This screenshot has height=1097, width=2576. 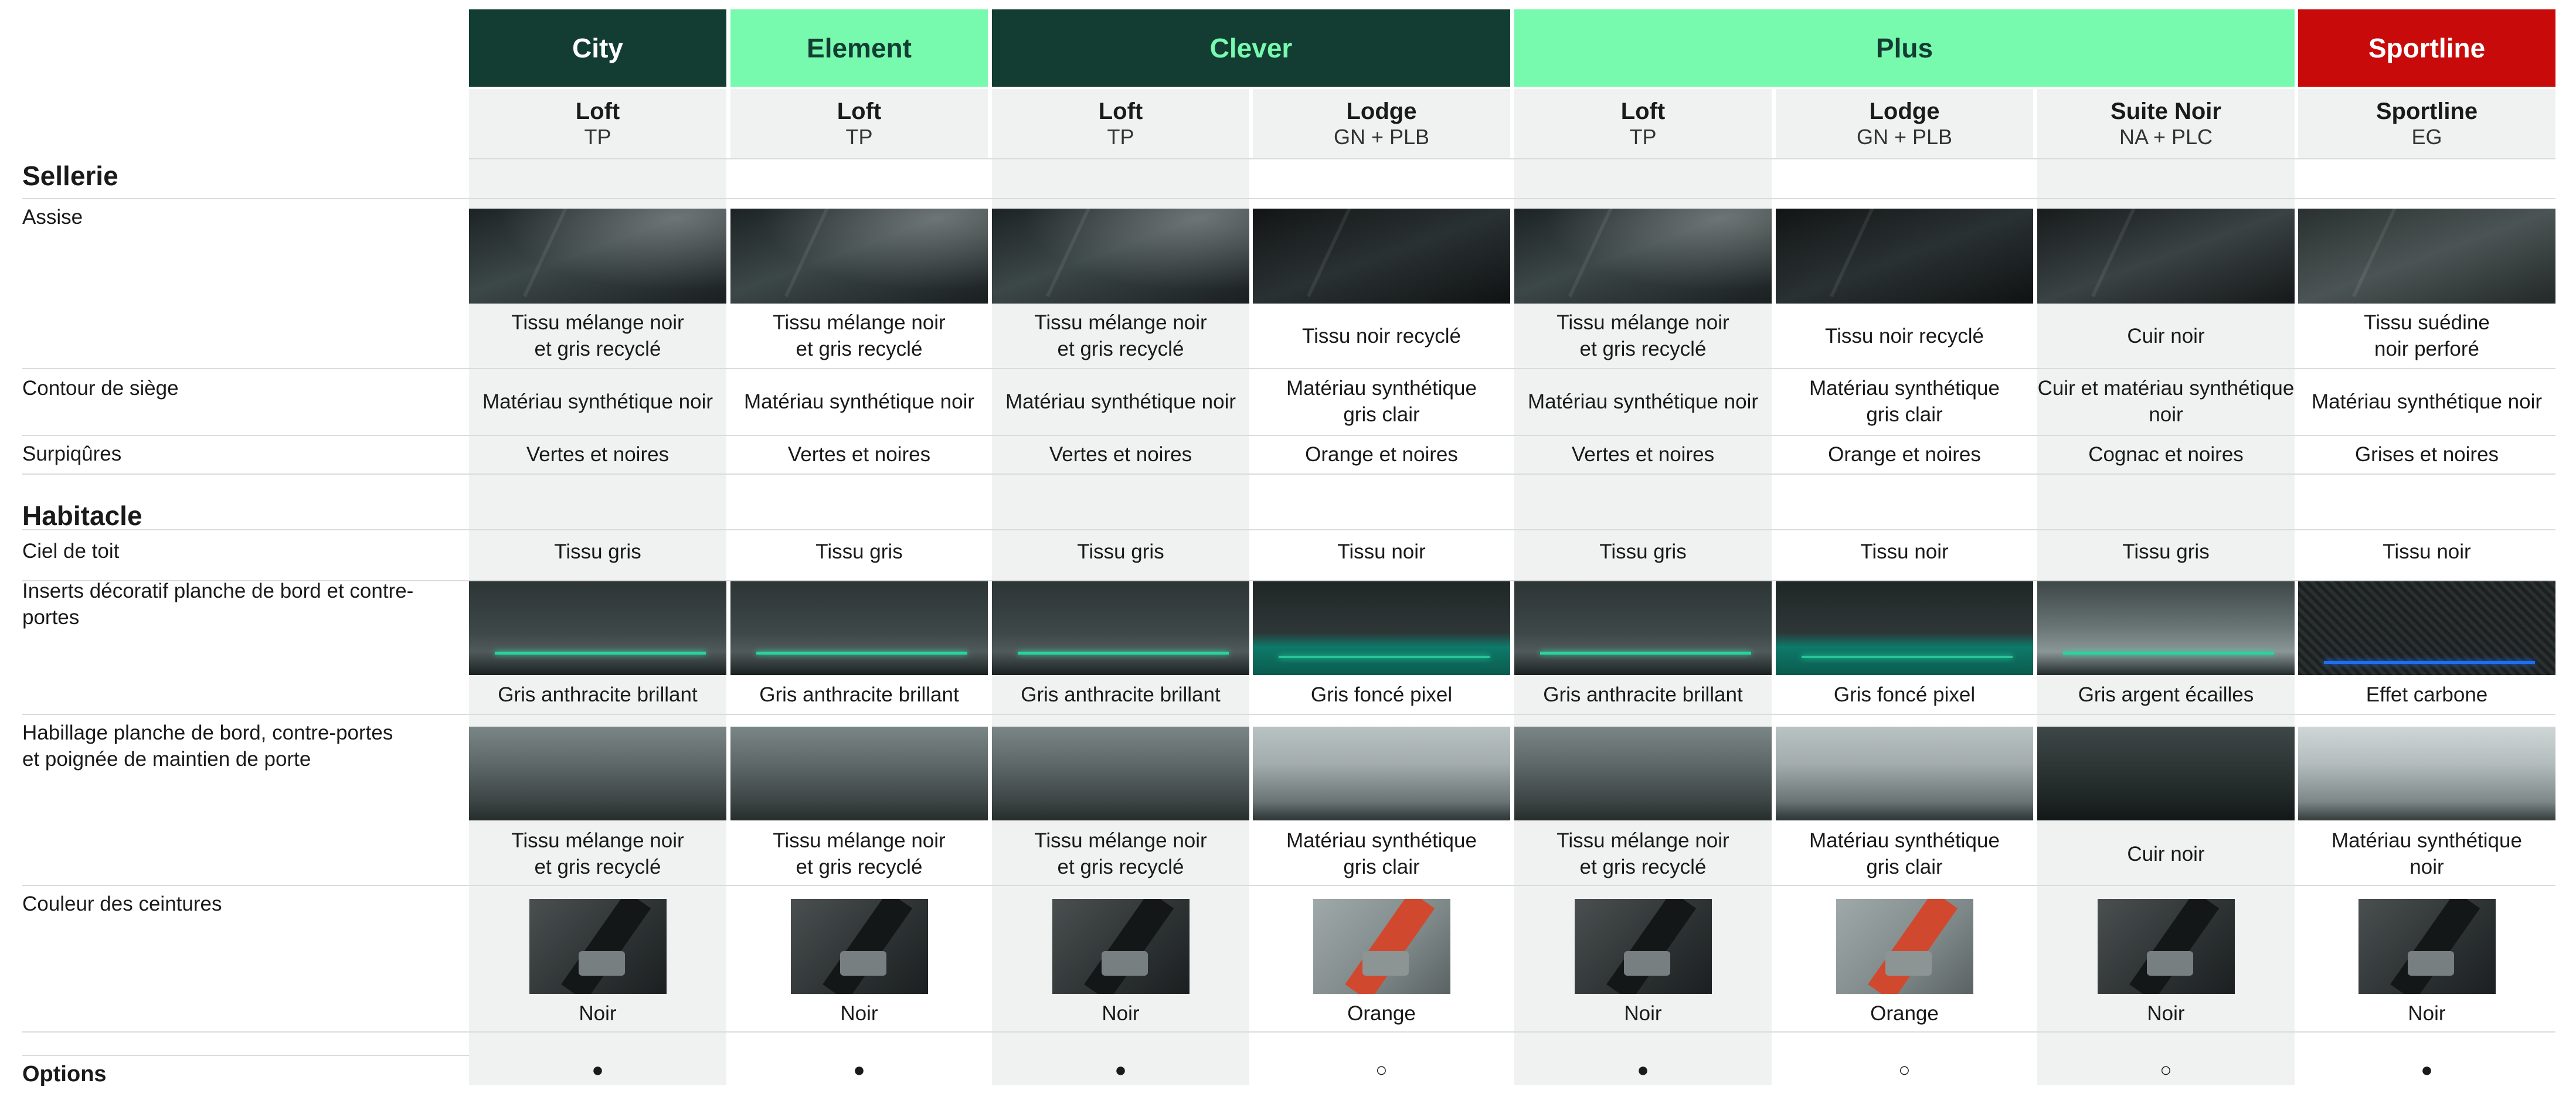 I want to click on interior-header: Lodge GN + PLB, so click(x=1382, y=123).